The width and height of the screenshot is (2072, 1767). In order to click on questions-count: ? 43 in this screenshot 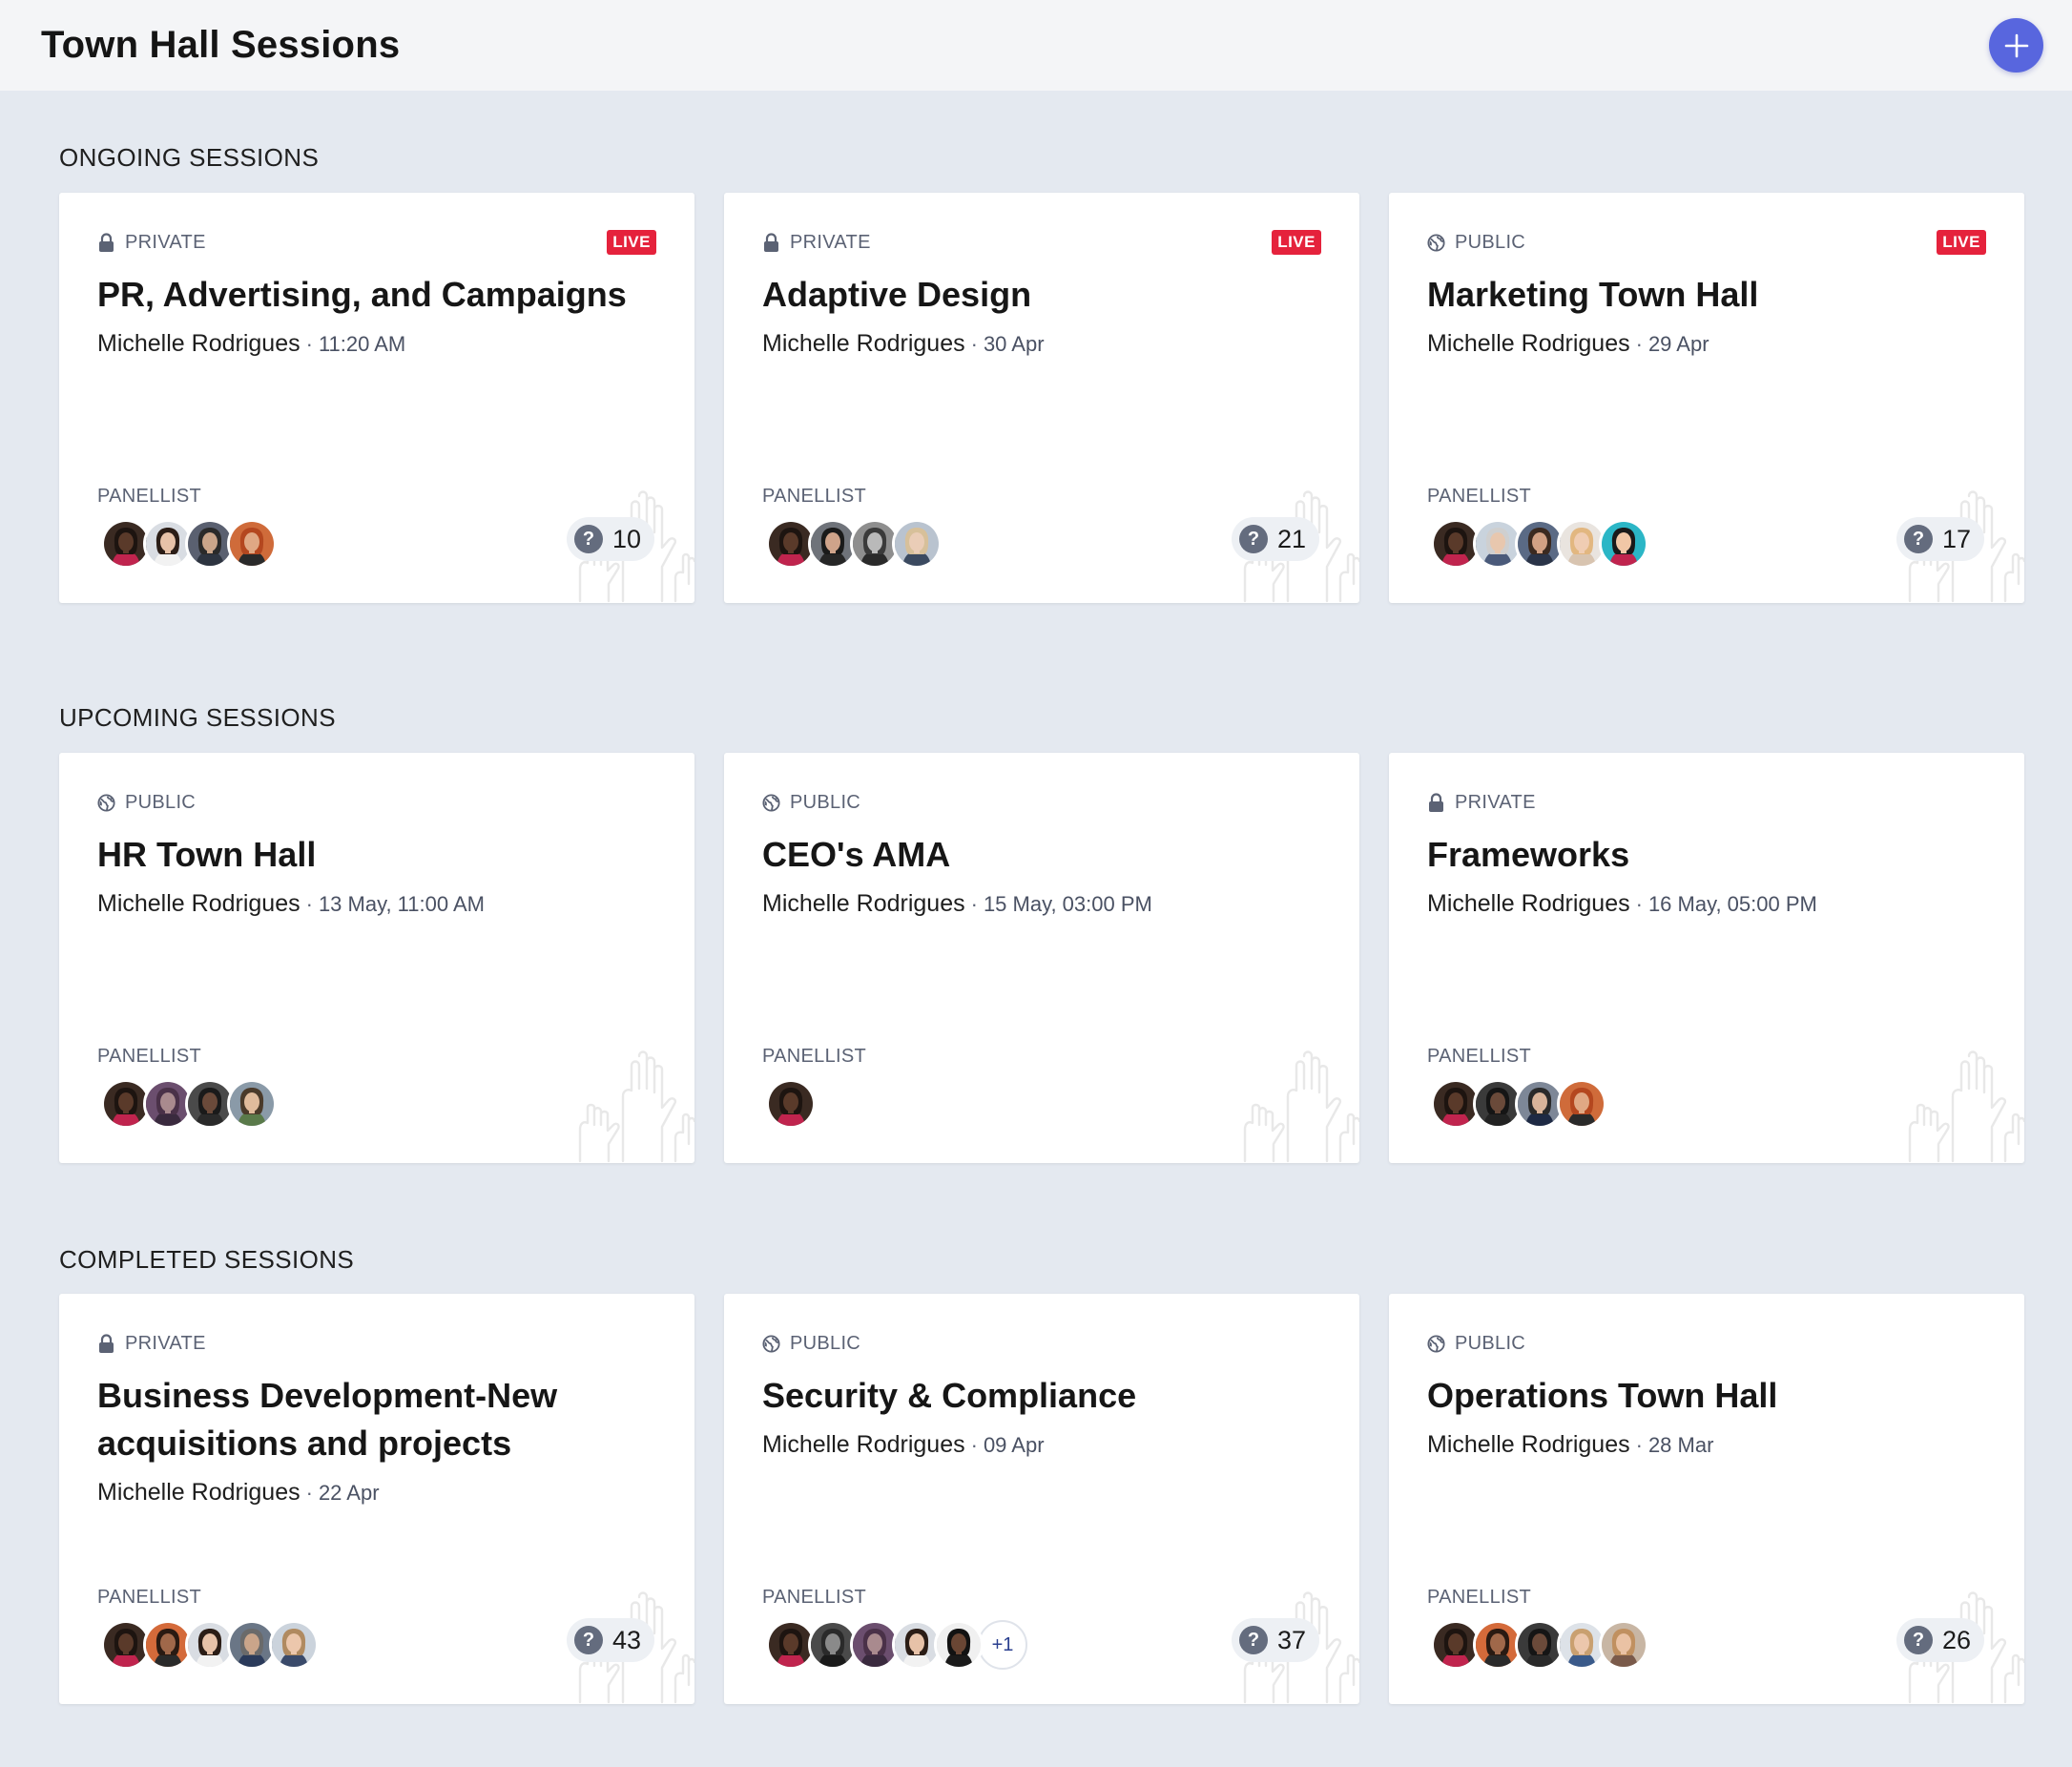, I will do `click(610, 1640)`.